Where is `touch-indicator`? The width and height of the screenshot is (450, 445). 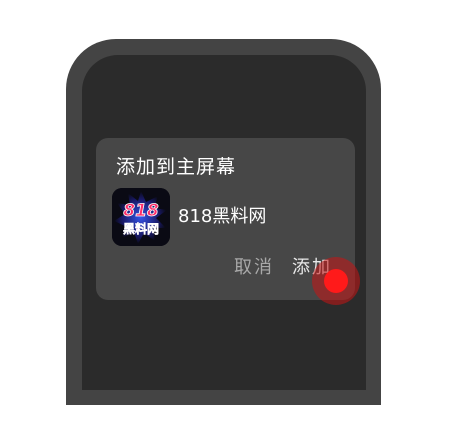 touch-indicator is located at coordinates (336, 281).